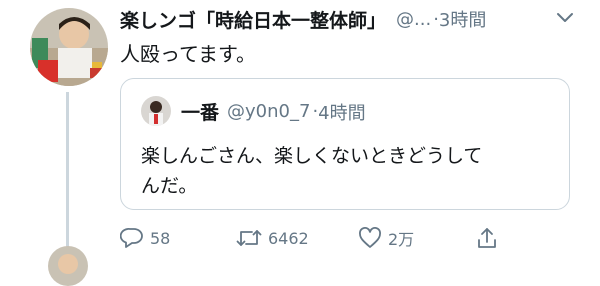 This screenshot has height=286, width=600. What do you see at coordinates (386, 238) in the screenshot?
I see `like-button: 2万` at bounding box center [386, 238].